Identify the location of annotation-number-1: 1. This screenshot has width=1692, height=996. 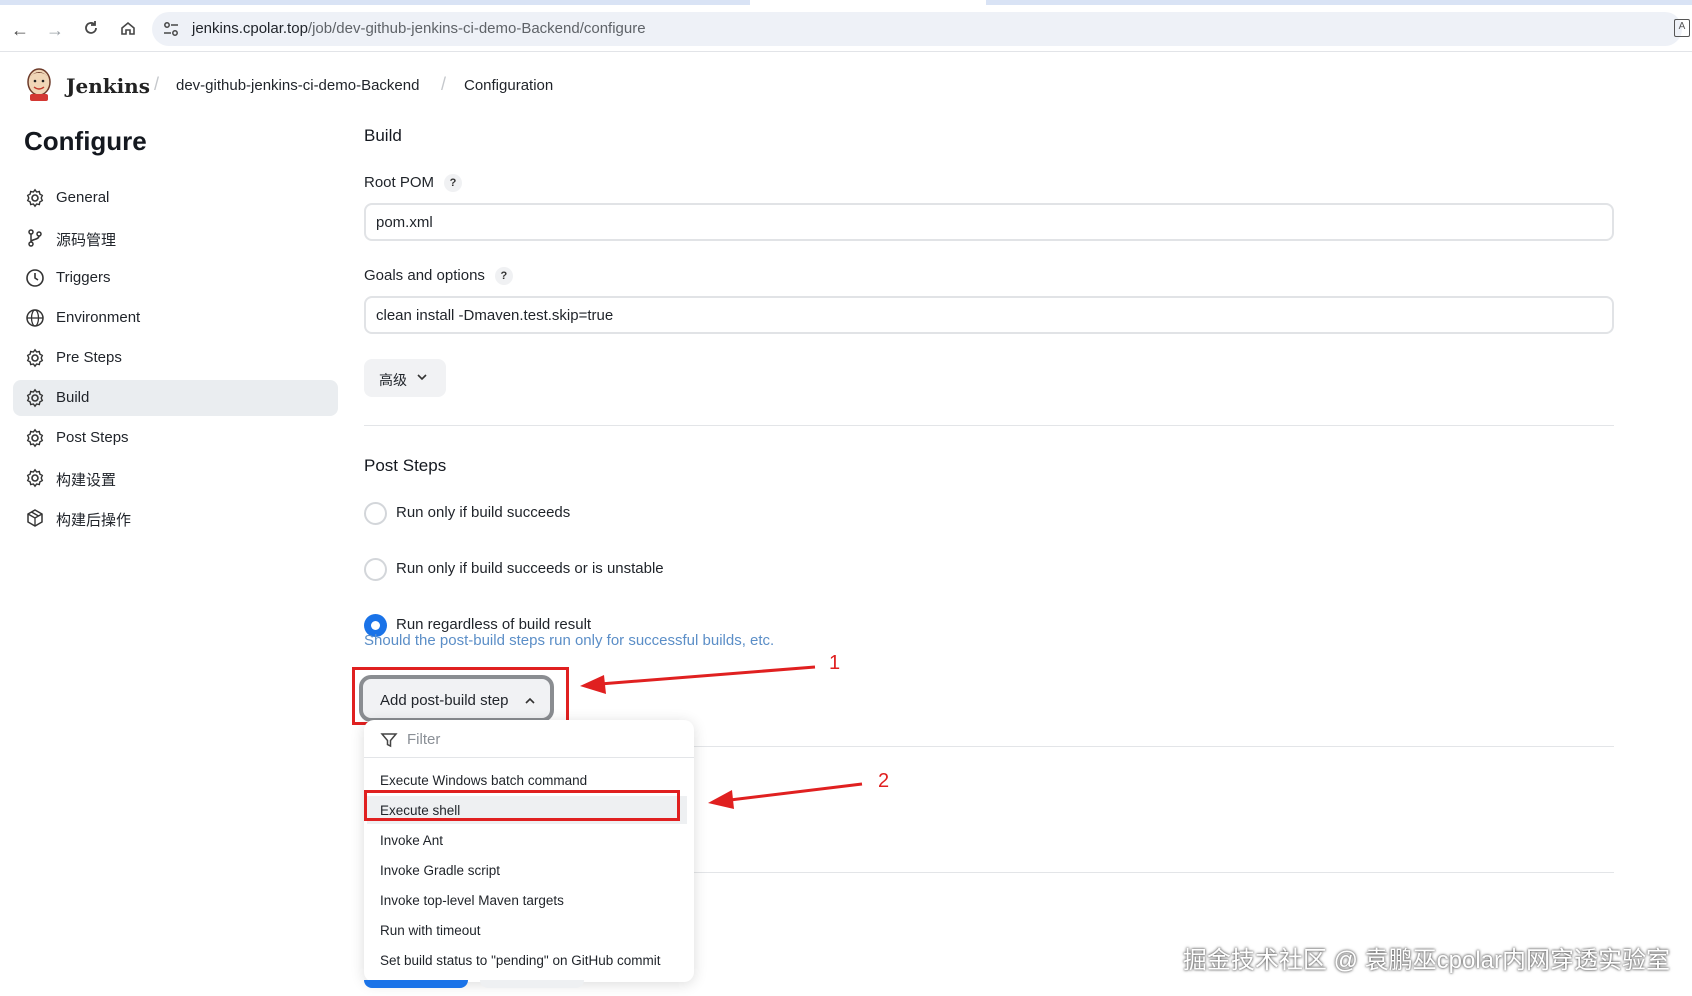
(835, 663).